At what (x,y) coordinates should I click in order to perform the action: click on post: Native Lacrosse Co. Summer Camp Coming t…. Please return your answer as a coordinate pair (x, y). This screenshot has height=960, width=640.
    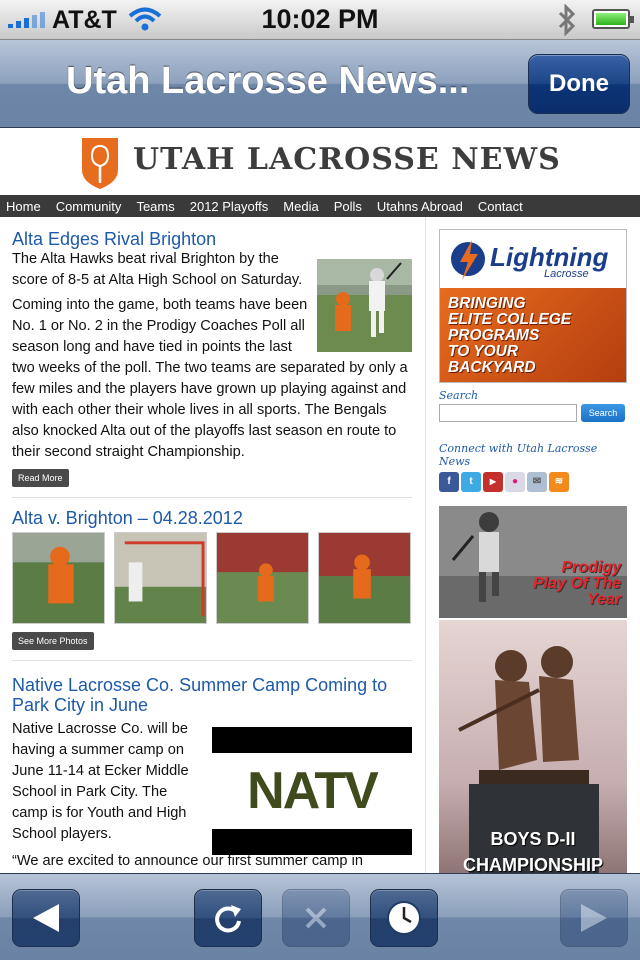
    Looking at the image, I should click on (212, 773).